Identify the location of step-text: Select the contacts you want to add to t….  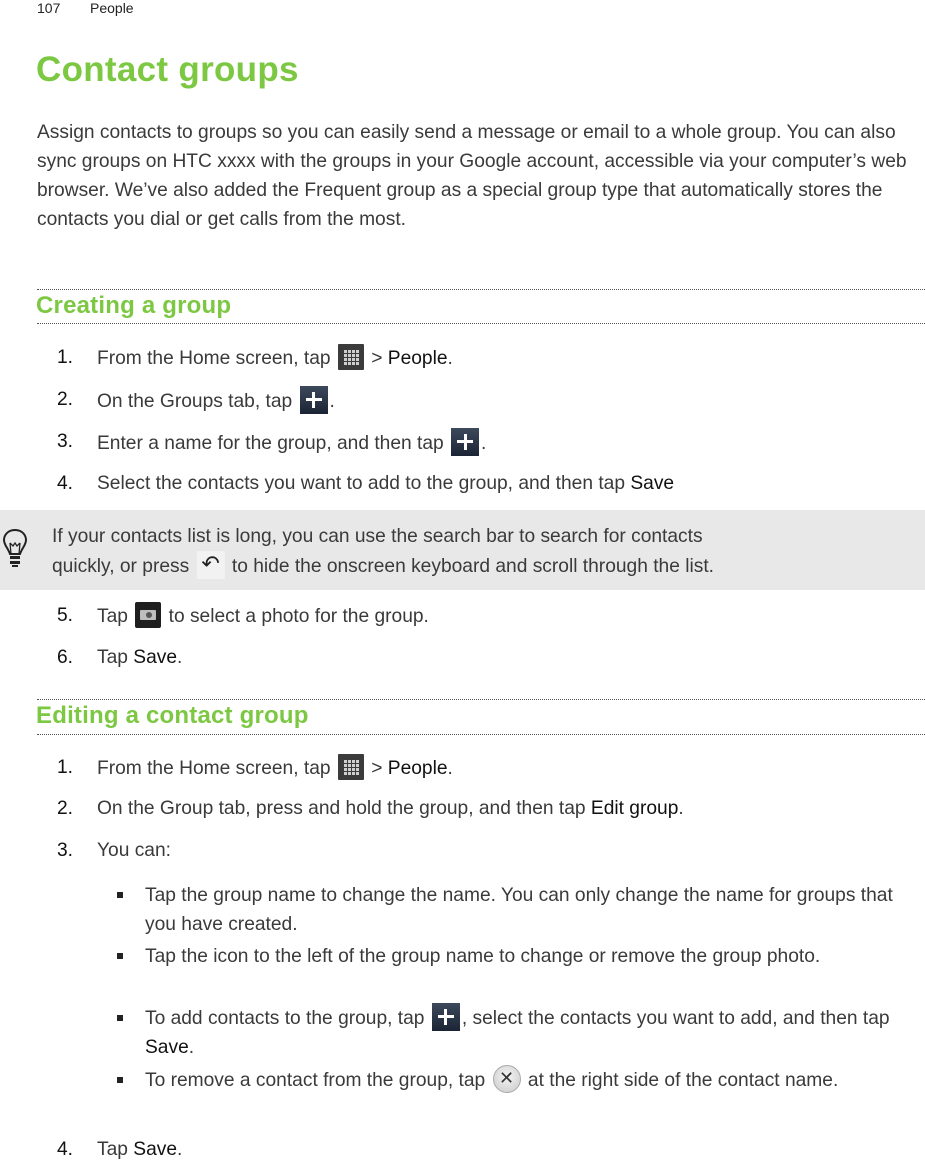
(386, 483).